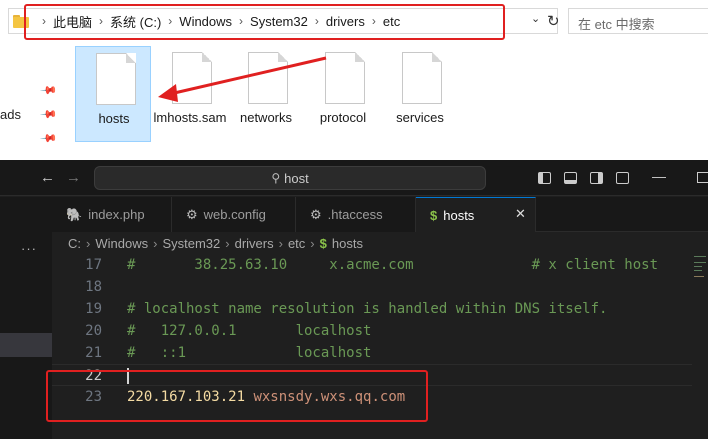 Image resolution: width=708 pixels, height=439 pixels. What do you see at coordinates (190, 117) in the screenshot?
I see `file-label: lmhosts.sam` at bounding box center [190, 117].